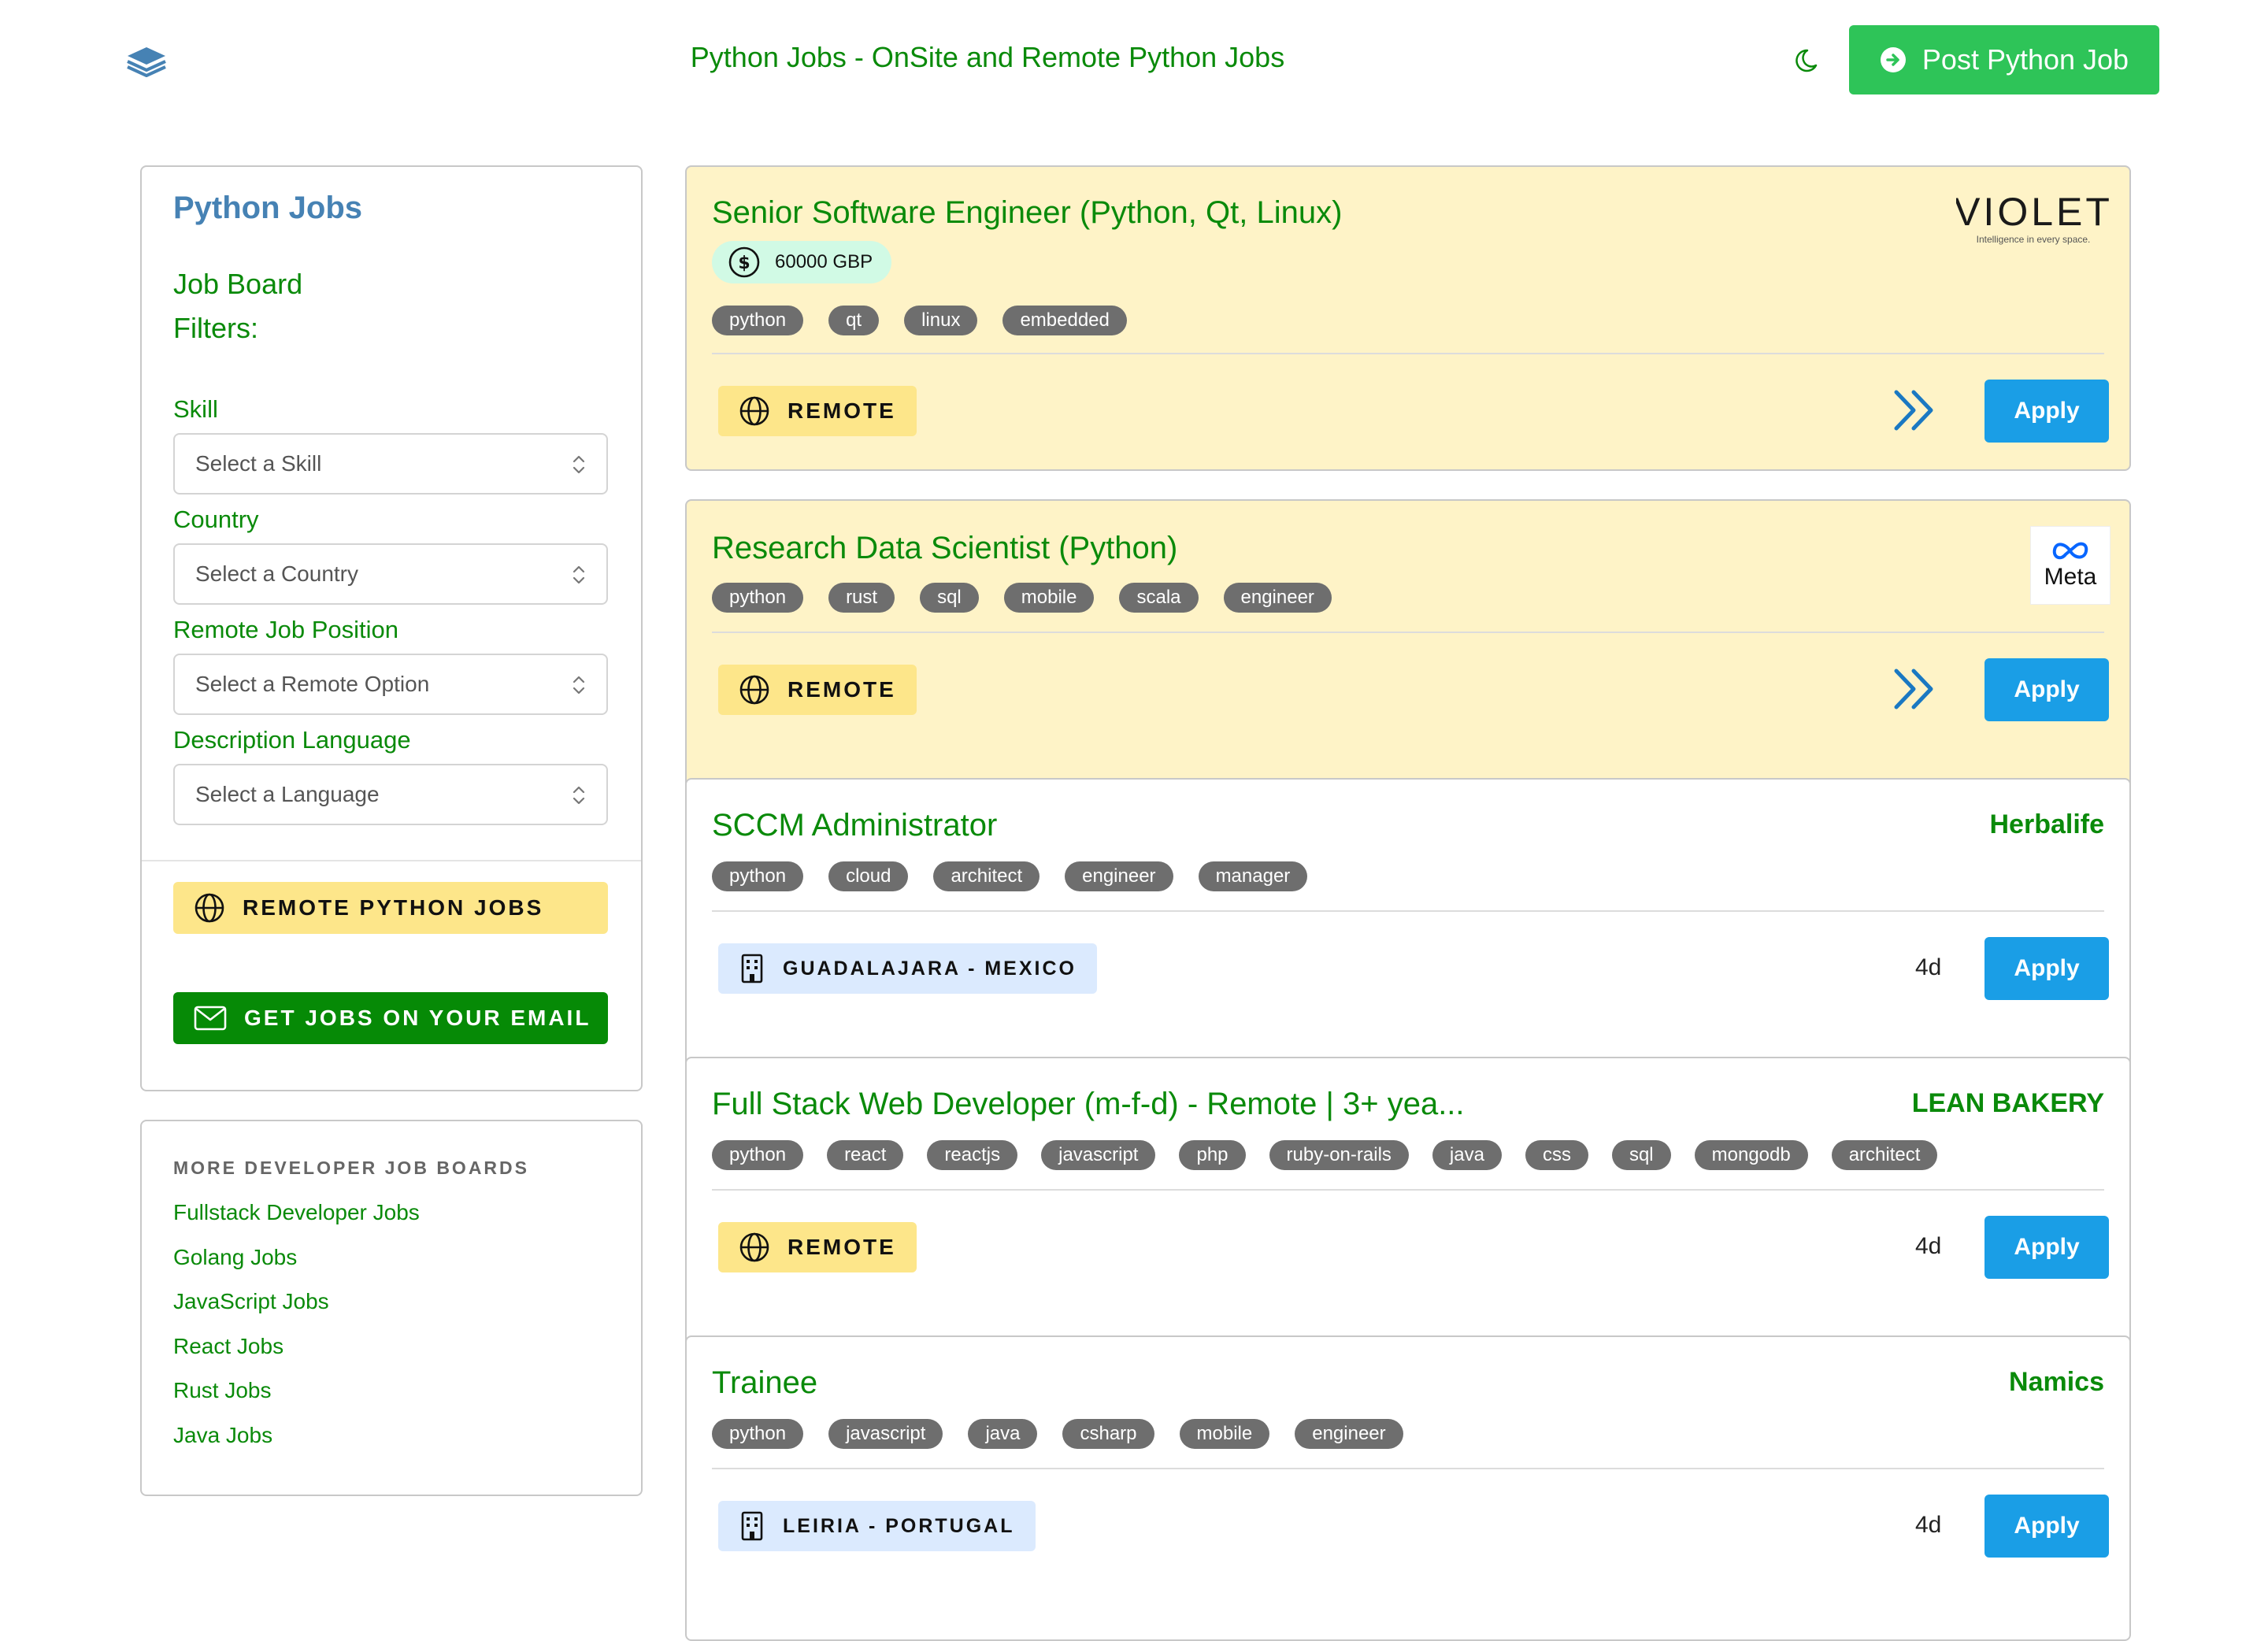 This screenshot has height=1641, width=2268. I want to click on tag: mongodb, so click(1751, 1155).